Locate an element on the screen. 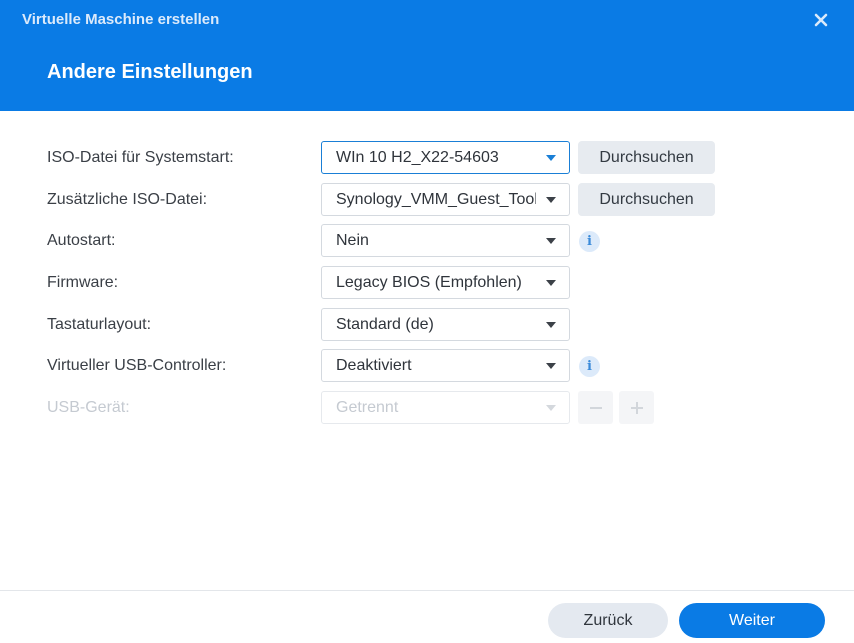  extra-iso-select: Synology_VMM_Guest_Tool is located at coordinates (445, 199).